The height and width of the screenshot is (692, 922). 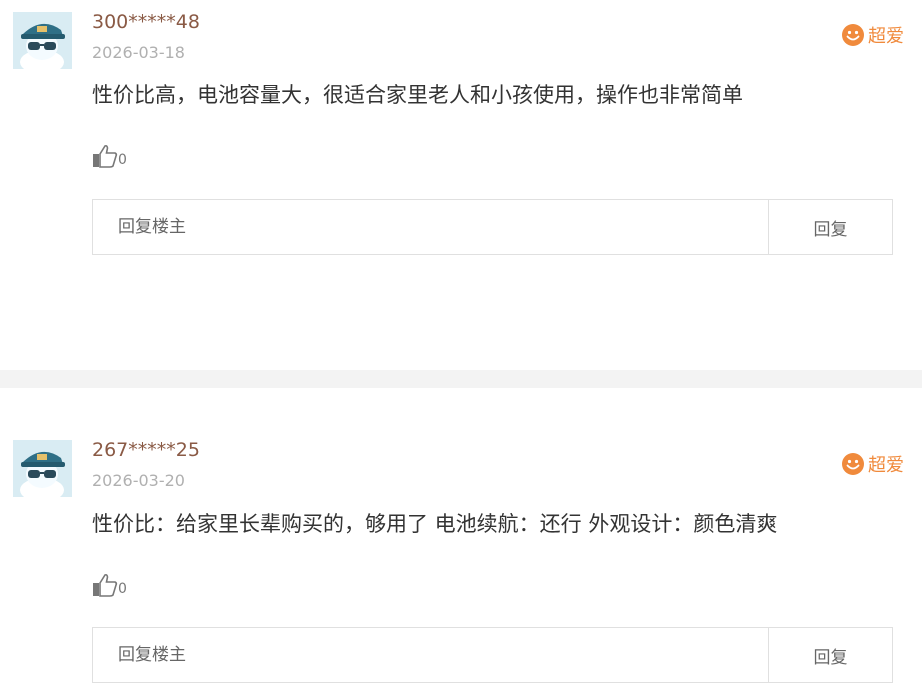 What do you see at coordinates (138, 480) in the screenshot?
I see `review-date: 2026-03-20` at bounding box center [138, 480].